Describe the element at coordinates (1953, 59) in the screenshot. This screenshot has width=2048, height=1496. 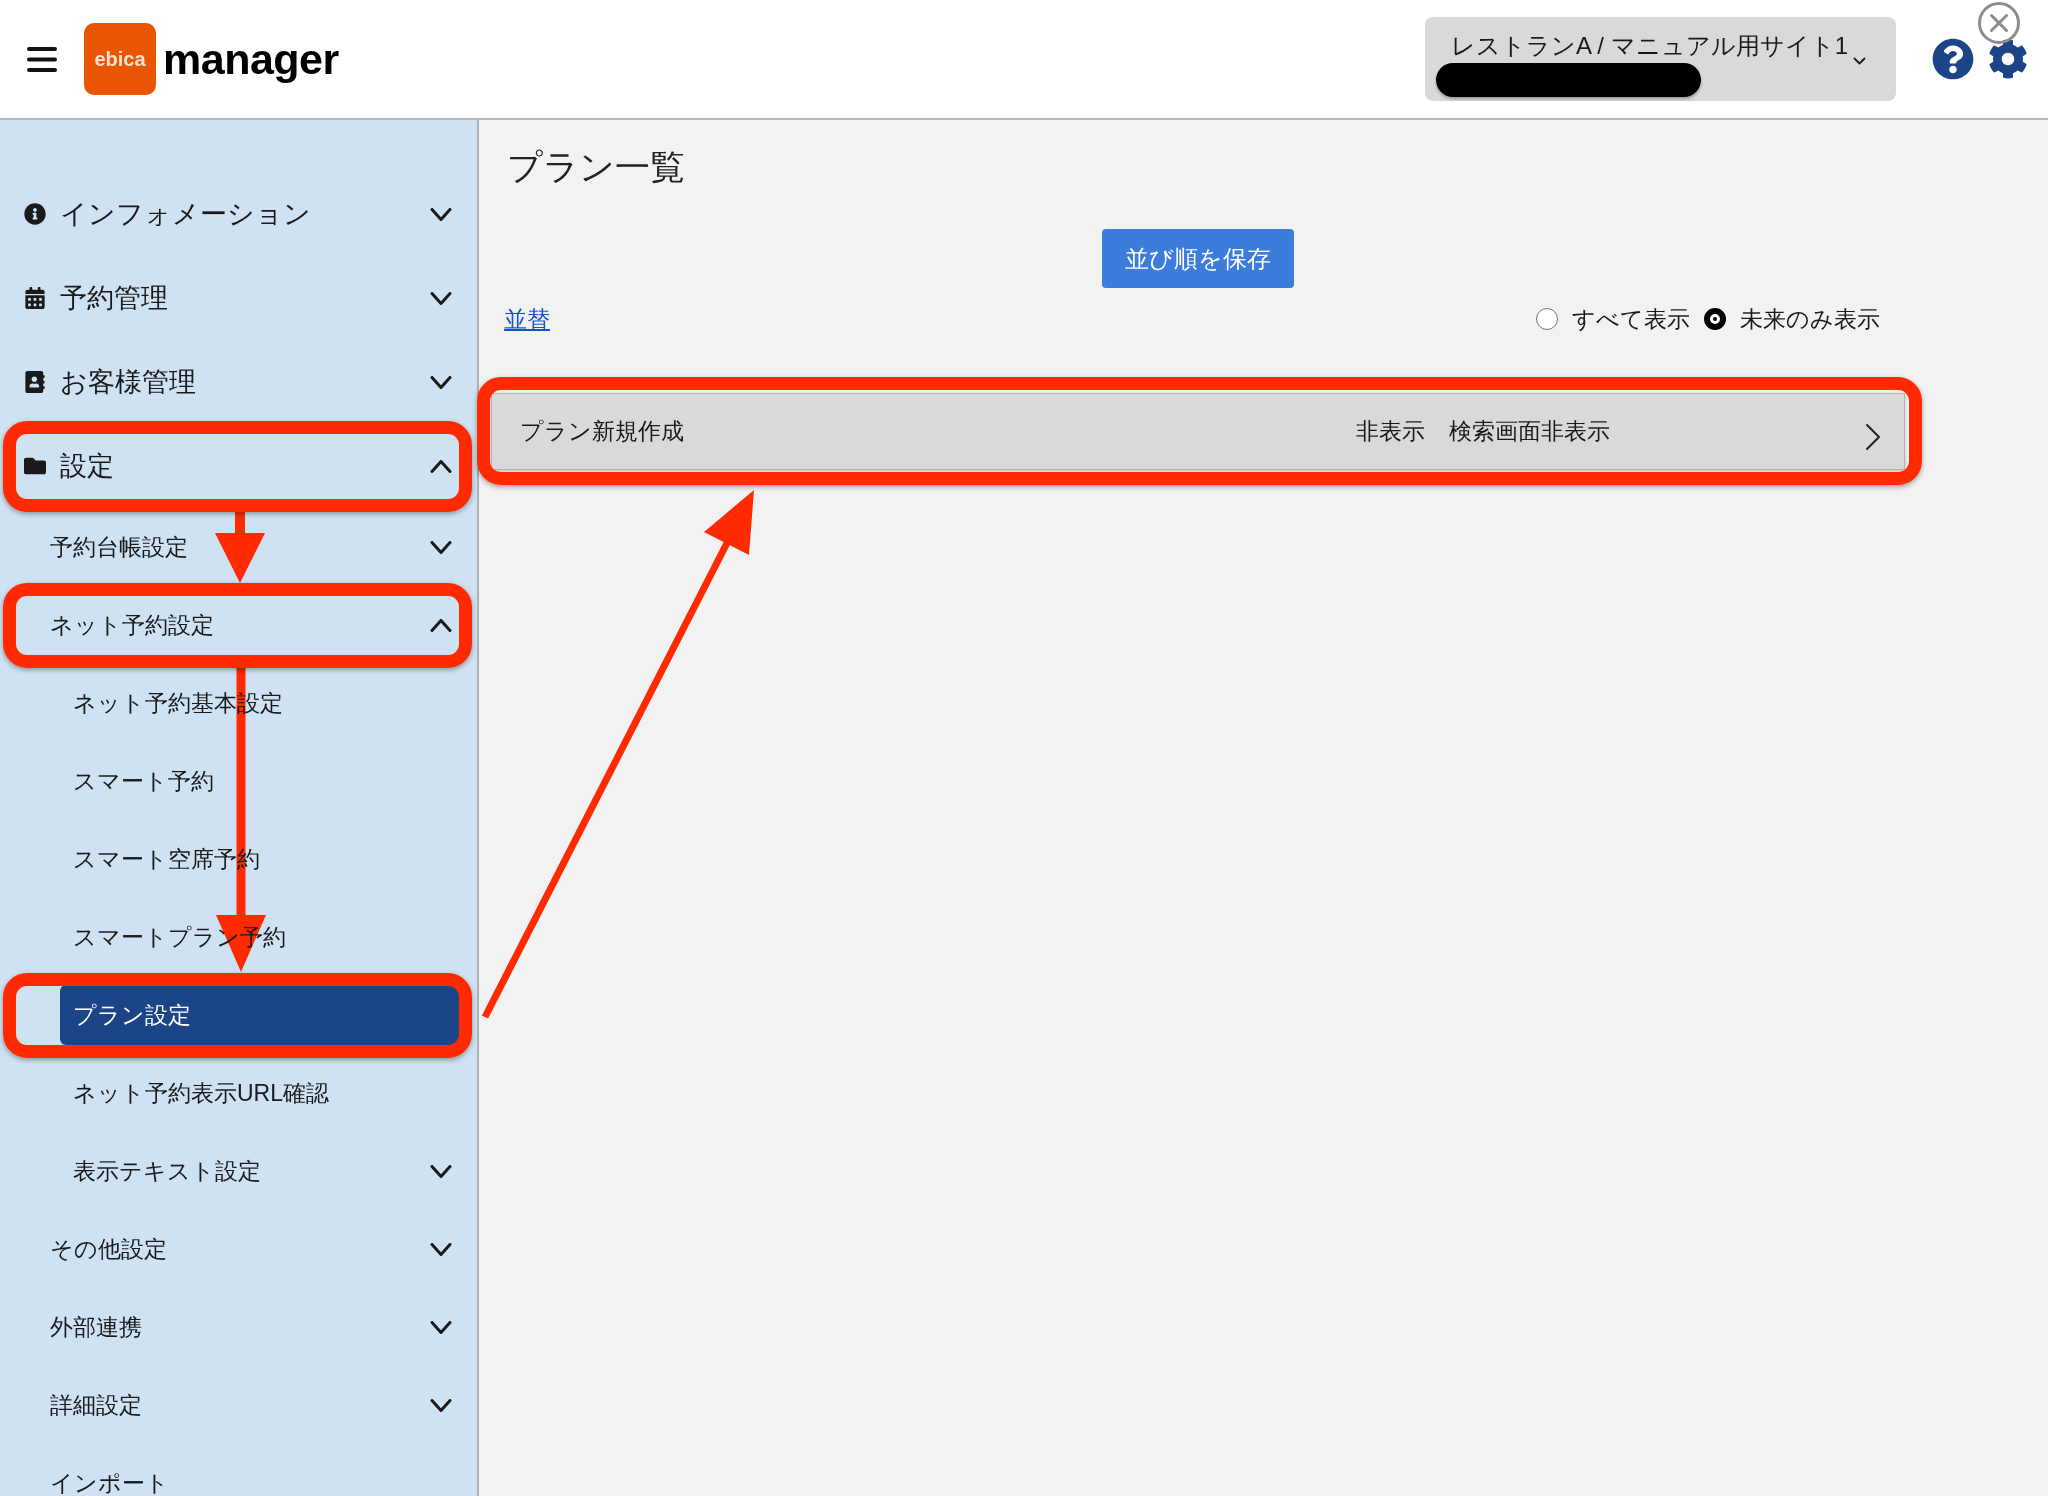
I see `help-icon` at that location.